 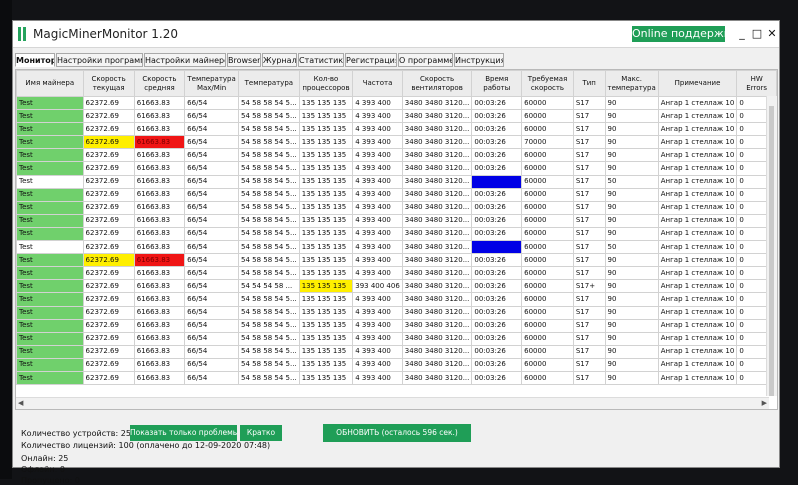 I want to click on refresh-button: ОБНОВИТЬ (осталось 596 сек.), so click(x=397, y=433).